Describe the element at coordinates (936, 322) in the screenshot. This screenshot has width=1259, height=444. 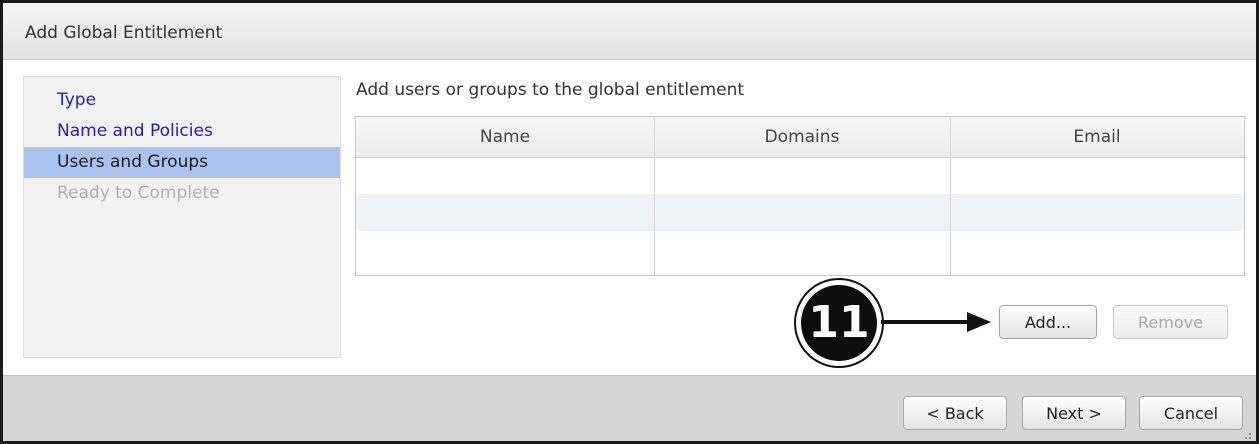
I see `callout-arrow-icon` at that location.